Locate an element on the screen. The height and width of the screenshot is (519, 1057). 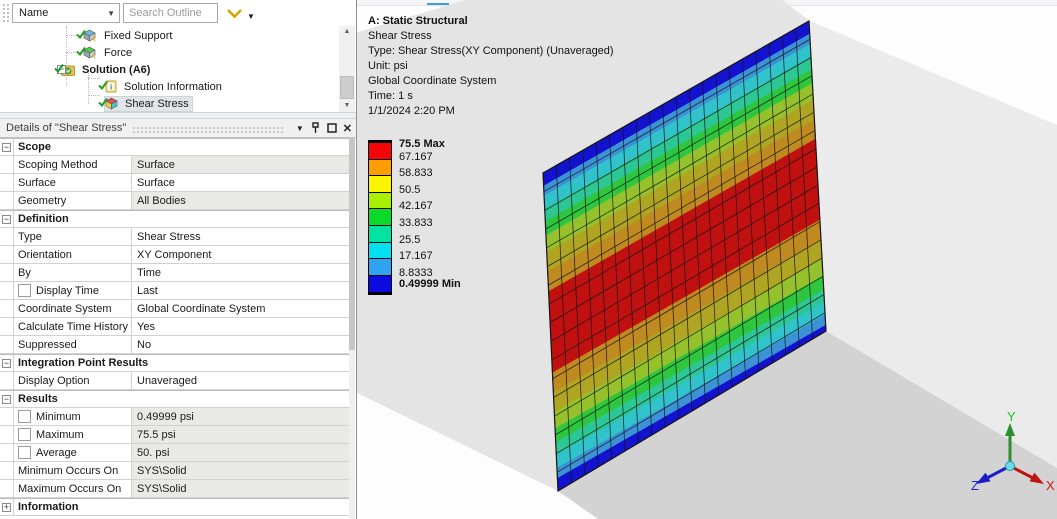
details-property-row: Orientation XY Component is located at coordinates (174, 255).